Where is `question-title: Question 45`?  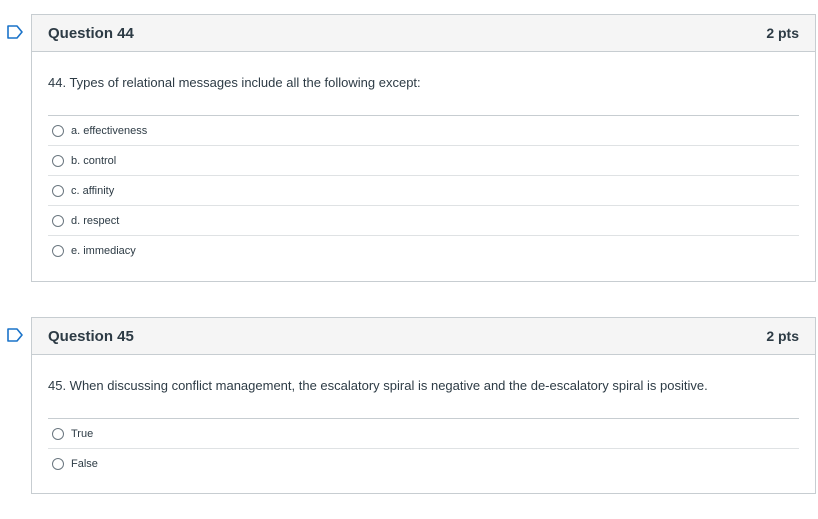
question-title: Question 45 is located at coordinates (91, 336).